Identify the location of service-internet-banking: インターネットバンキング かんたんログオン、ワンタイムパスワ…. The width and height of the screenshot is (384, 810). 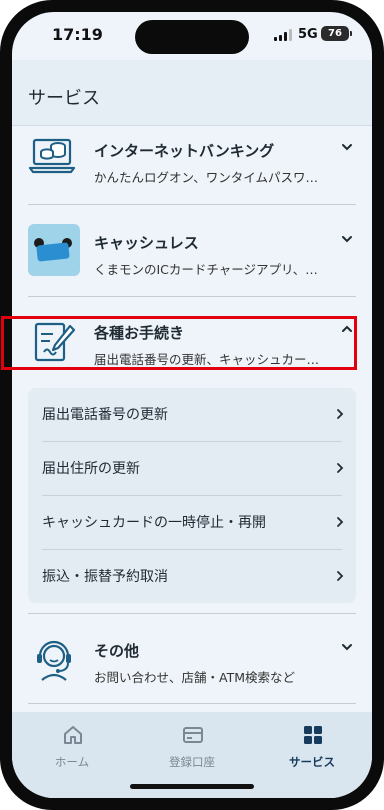
(192, 156).